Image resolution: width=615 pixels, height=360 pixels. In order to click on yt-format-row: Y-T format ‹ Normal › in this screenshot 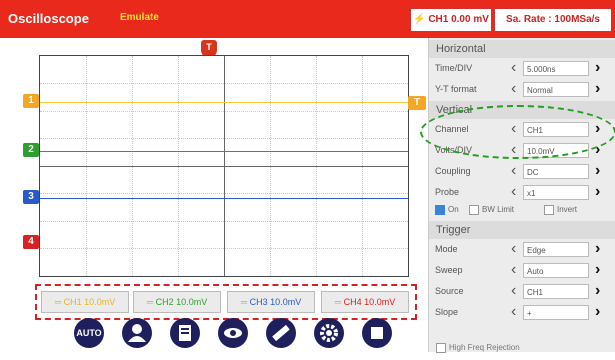, I will do `click(522, 90)`.